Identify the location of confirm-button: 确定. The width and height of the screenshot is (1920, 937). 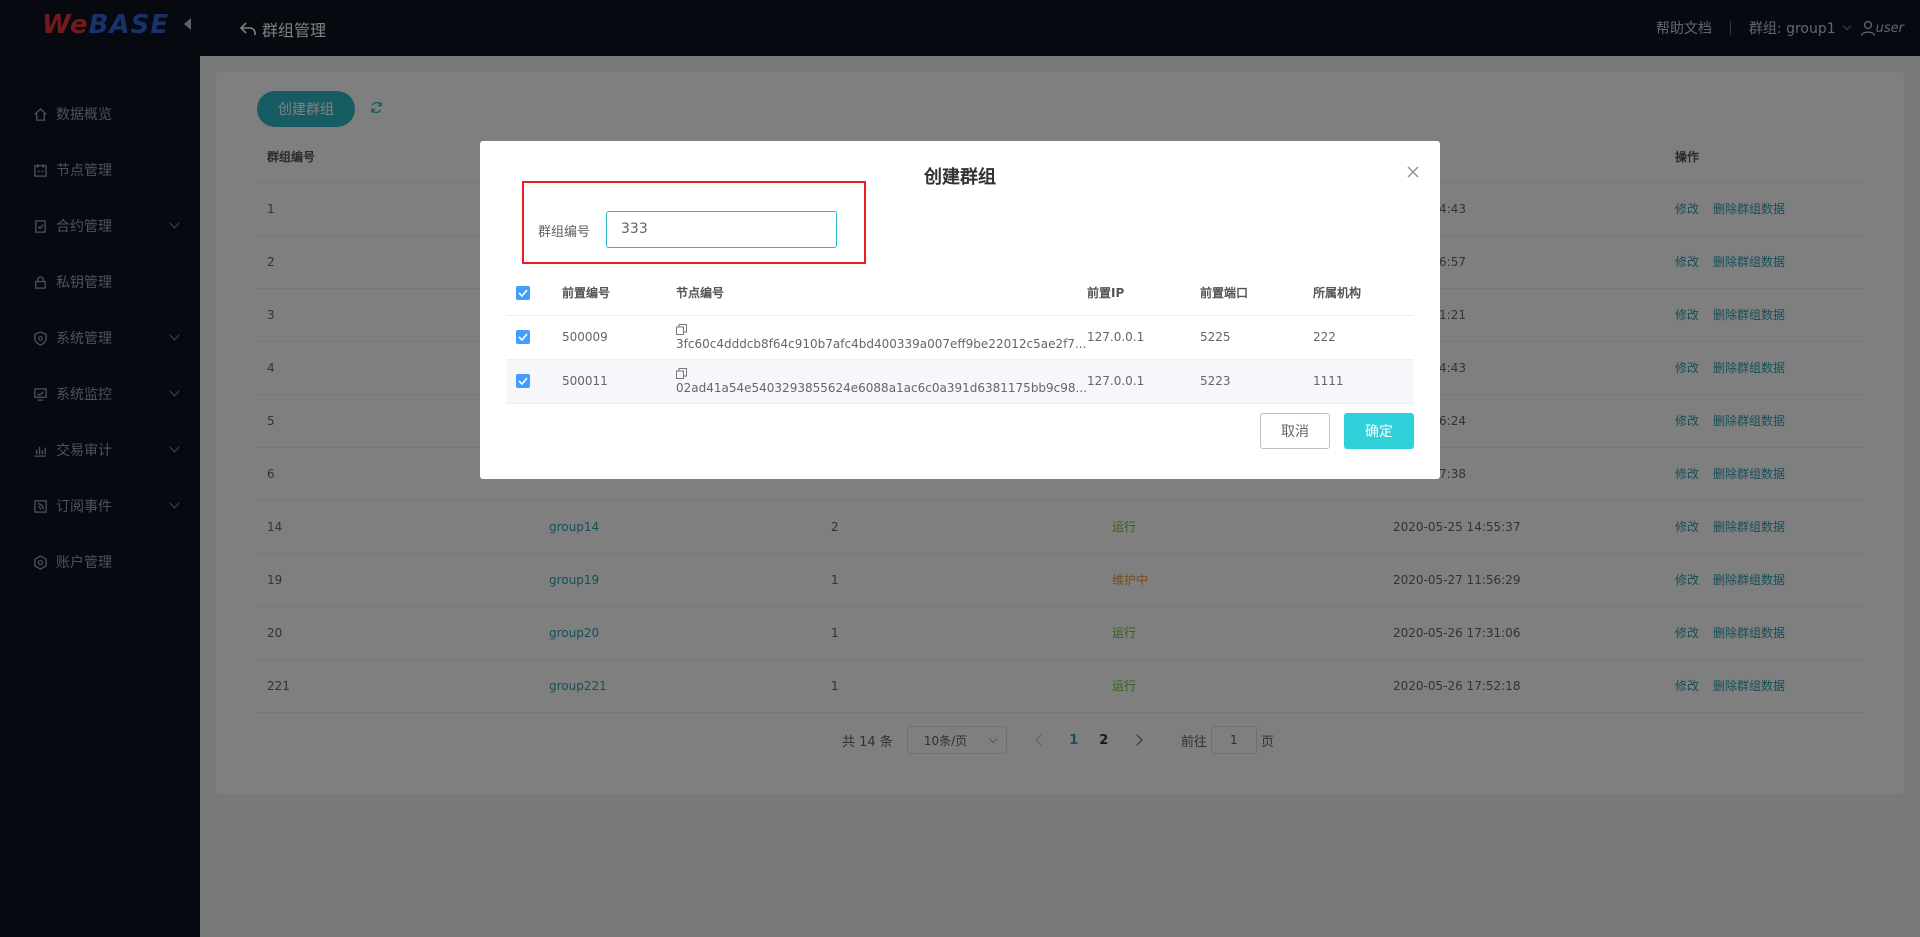
(1379, 431).